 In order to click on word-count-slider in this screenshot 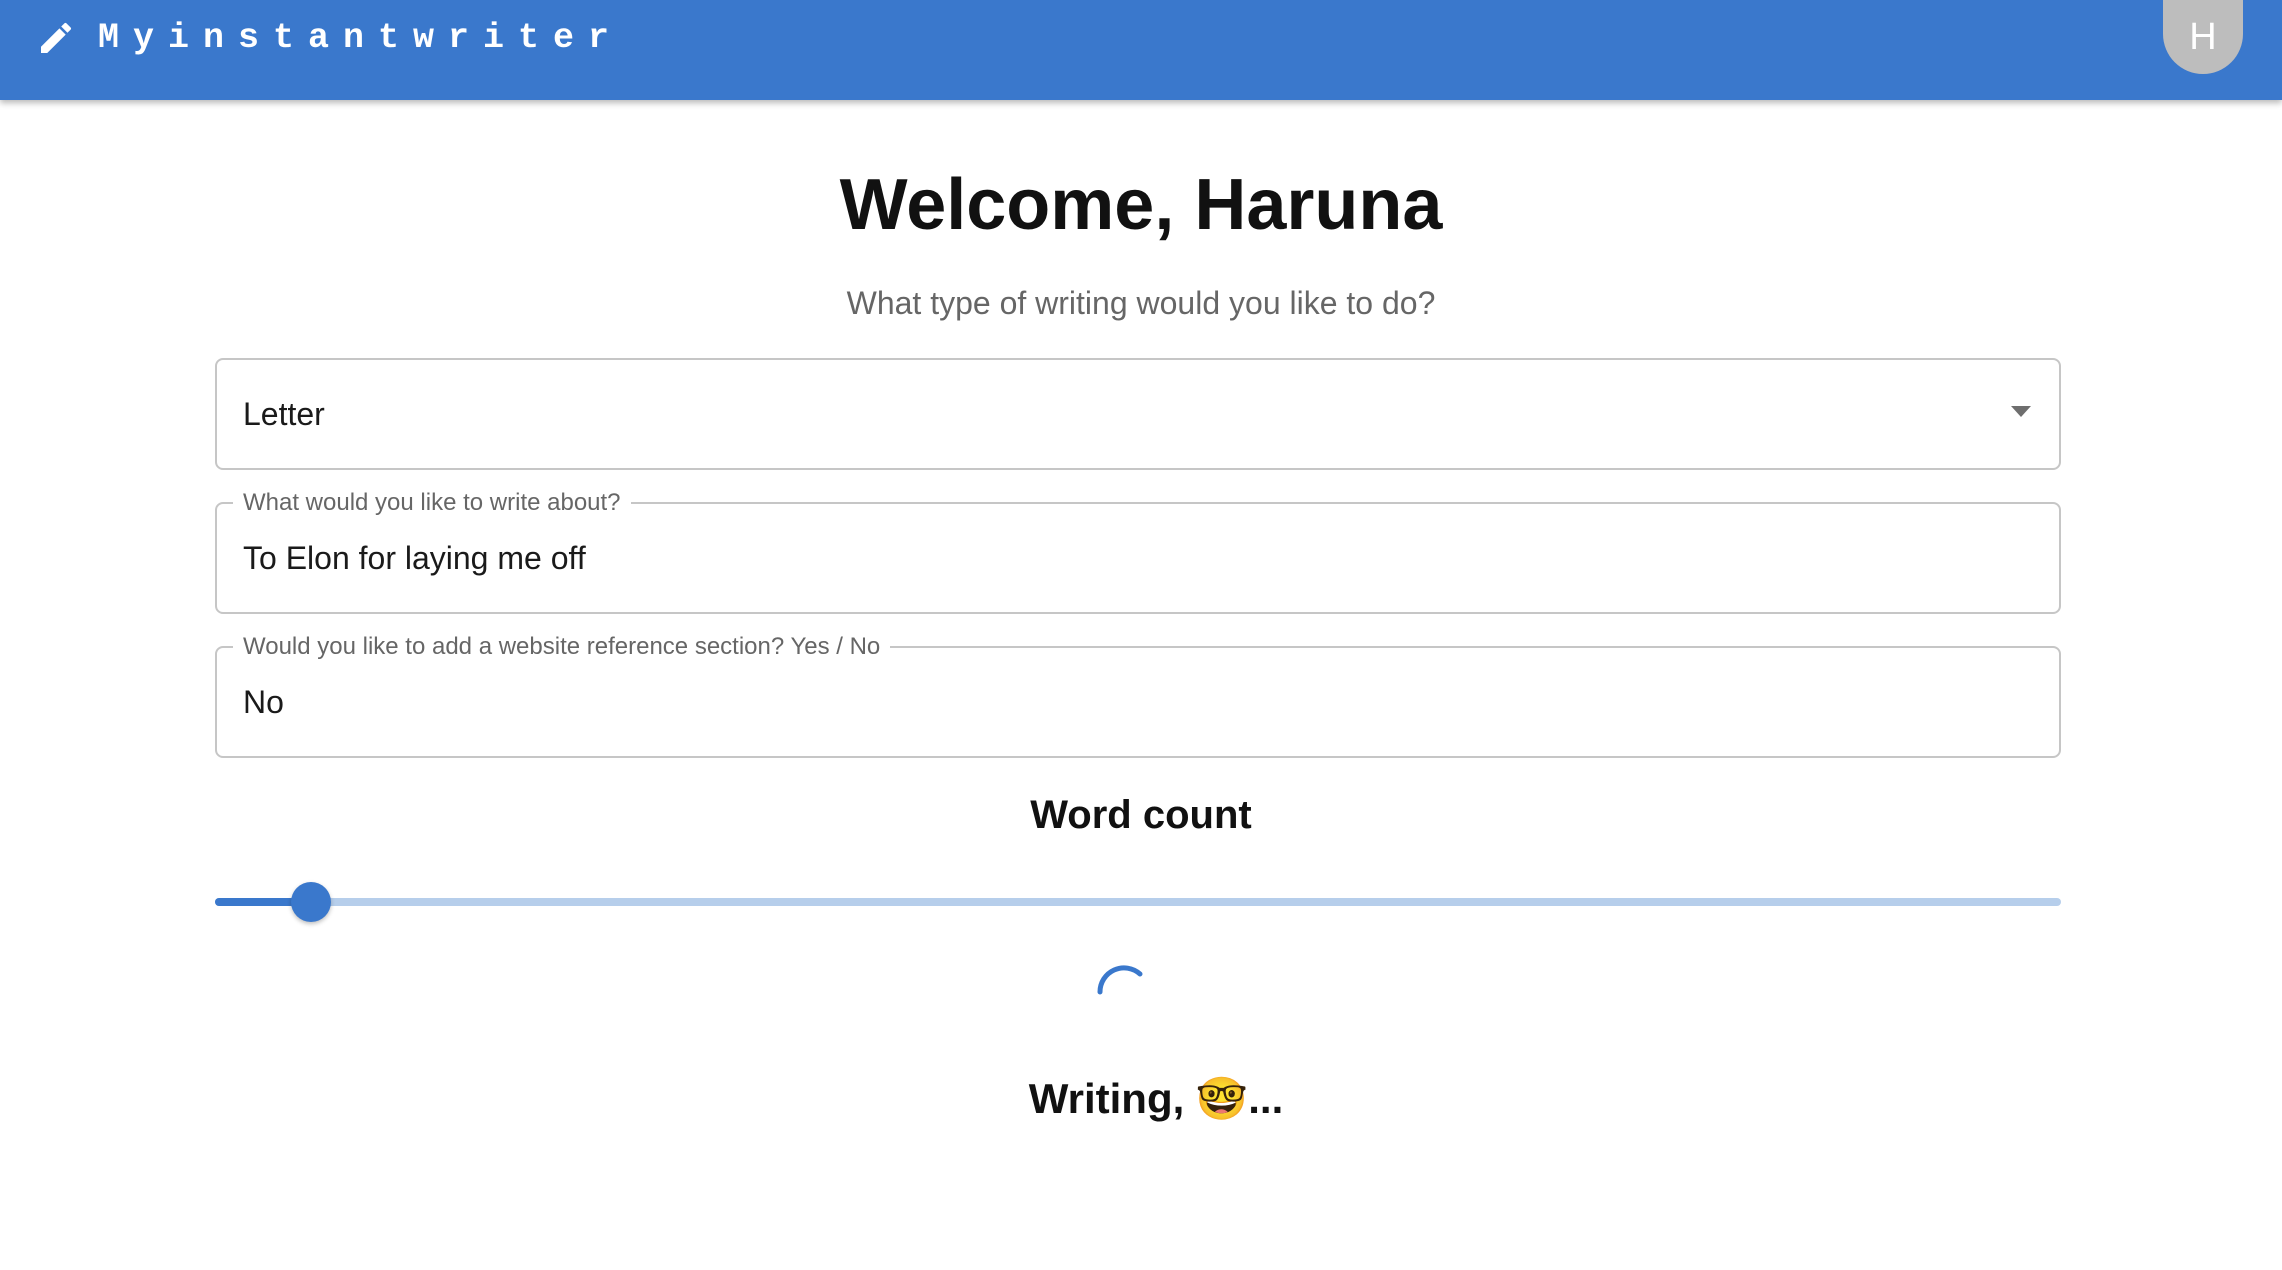, I will do `click(1138, 902)`.